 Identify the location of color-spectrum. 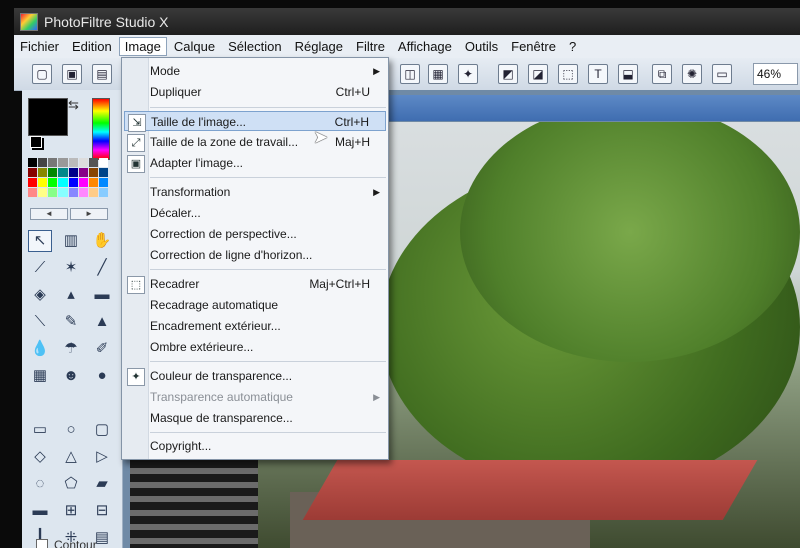
(101, 129).